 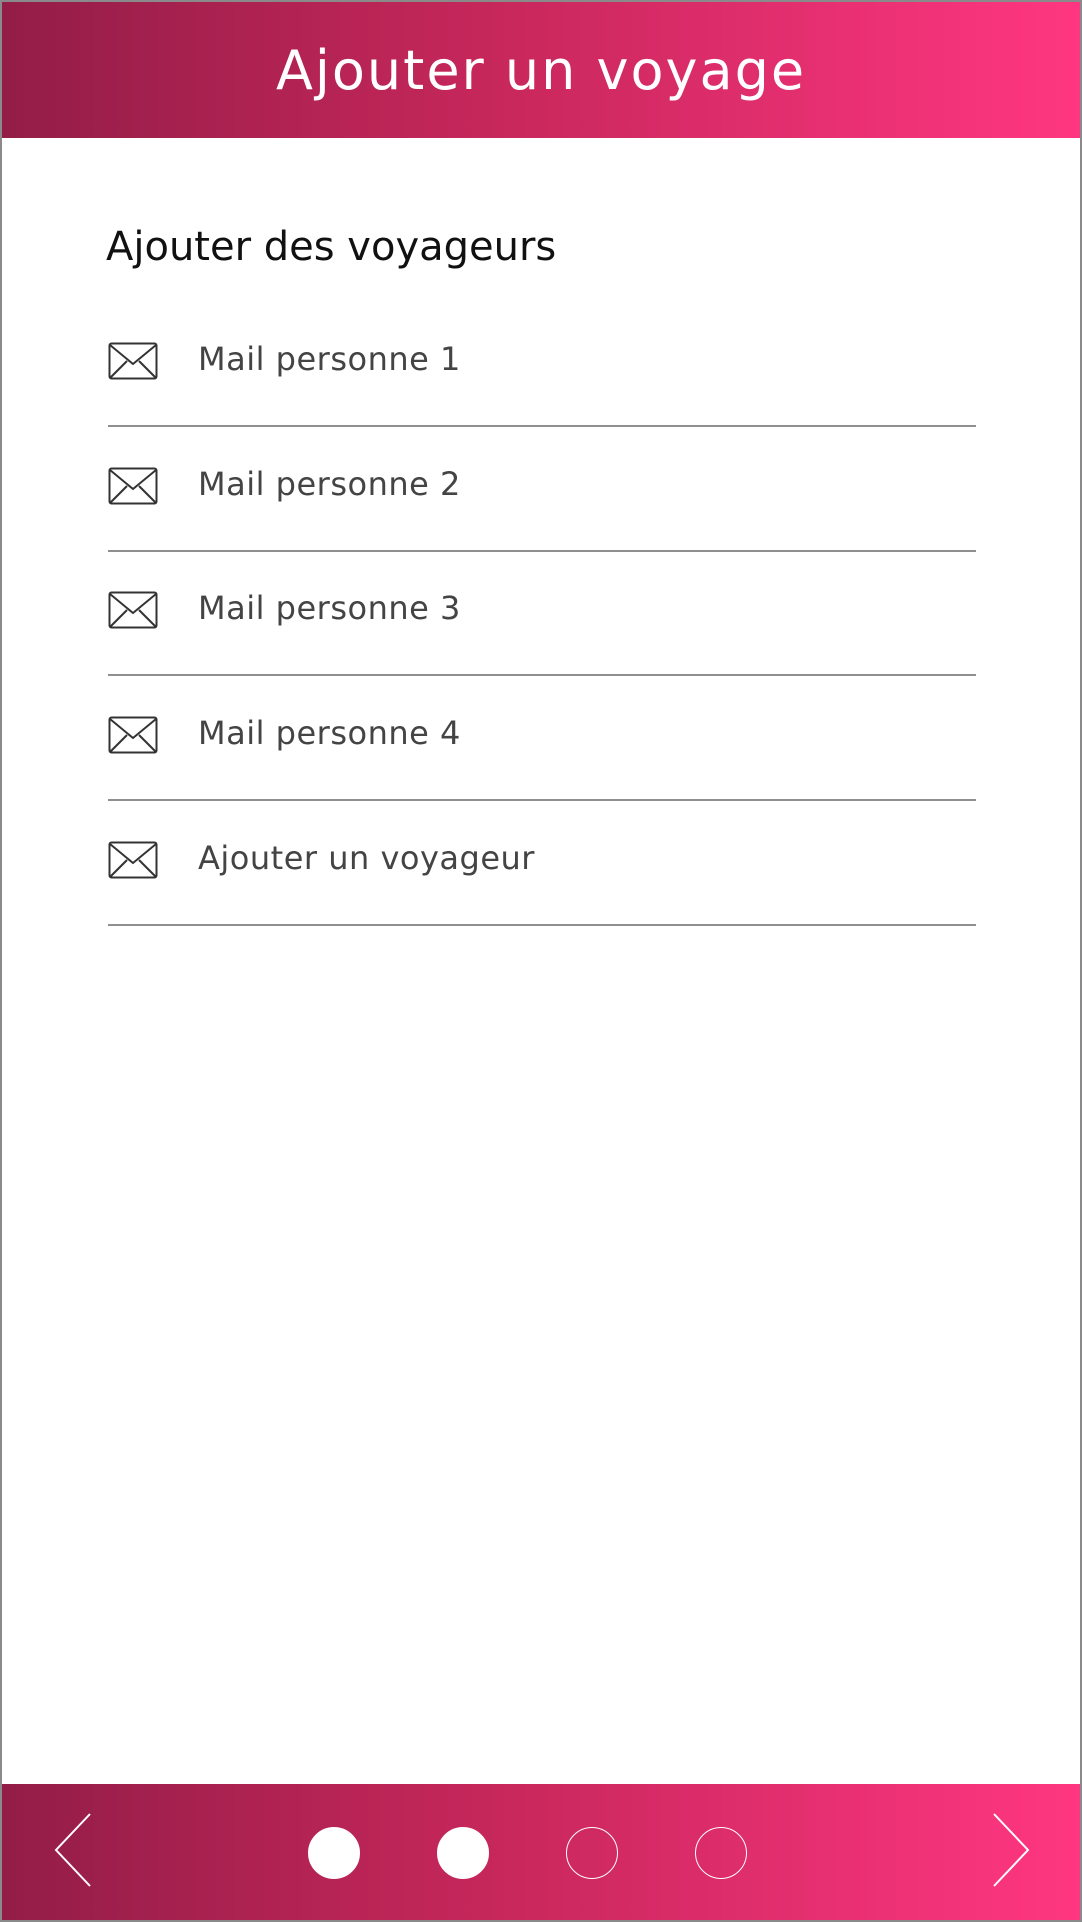 What do you see at coordinates (542, 489) in the screenshot?
I see `traveler-email-field-2: Mail personne 2` at bounding box center [542, 489].